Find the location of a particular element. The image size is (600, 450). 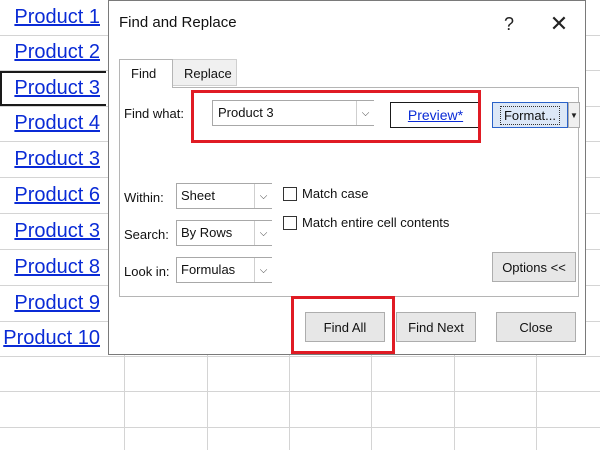

cell-product: Product 4 is located at coordinates (53, 123).